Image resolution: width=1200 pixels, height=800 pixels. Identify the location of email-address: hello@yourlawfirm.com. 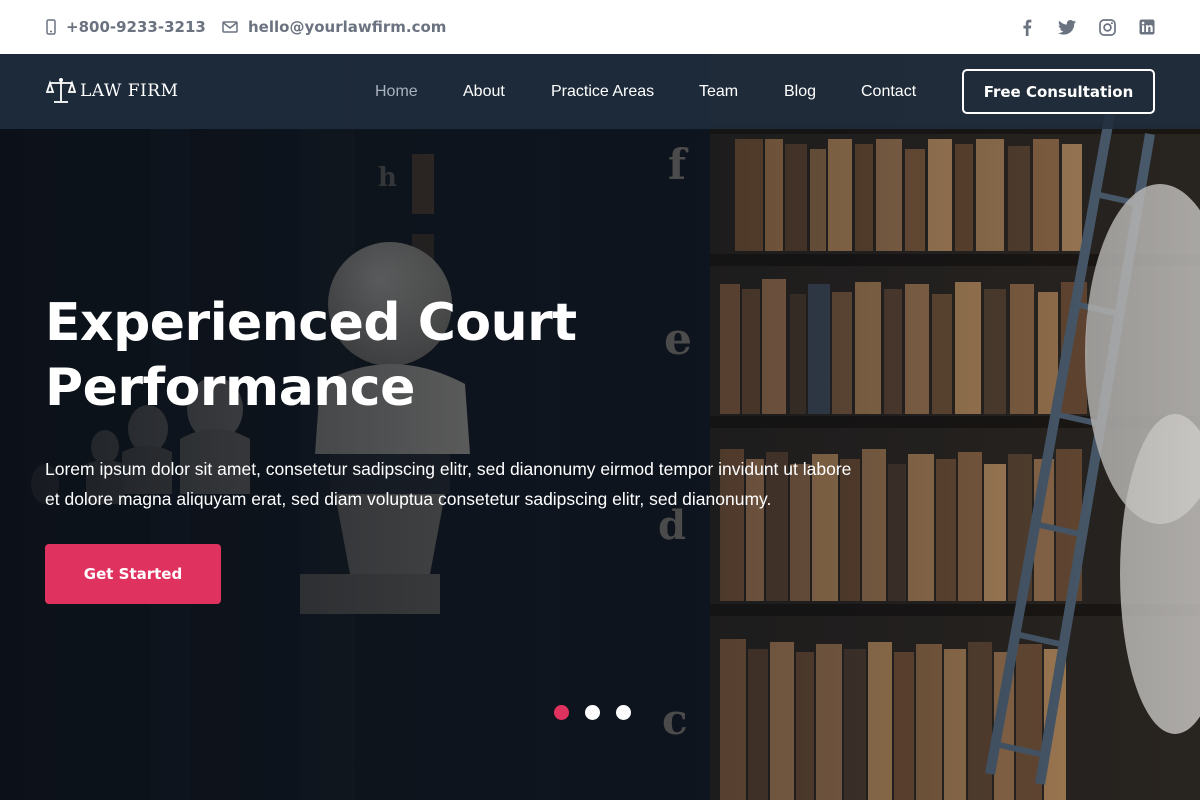
(347, 27).